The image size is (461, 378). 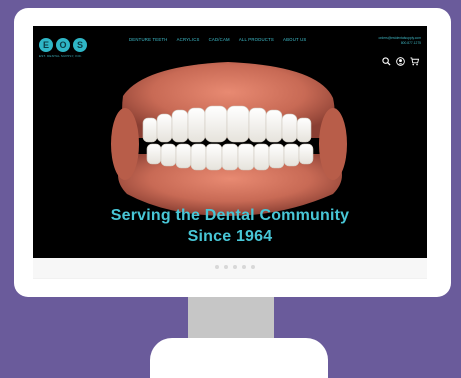 What do you see at coordinates (399, 43) in the screenshot?
I see `contact-phone: 800.877.1275` at bounding box center [399, 43].